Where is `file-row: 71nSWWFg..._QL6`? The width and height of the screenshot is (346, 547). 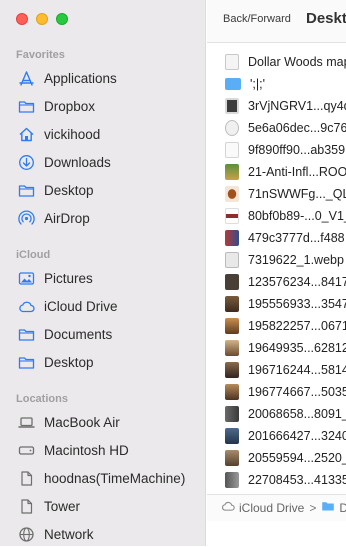
file-row: 71nSWWFg..._QL6 is located at coordinates (276, 193).